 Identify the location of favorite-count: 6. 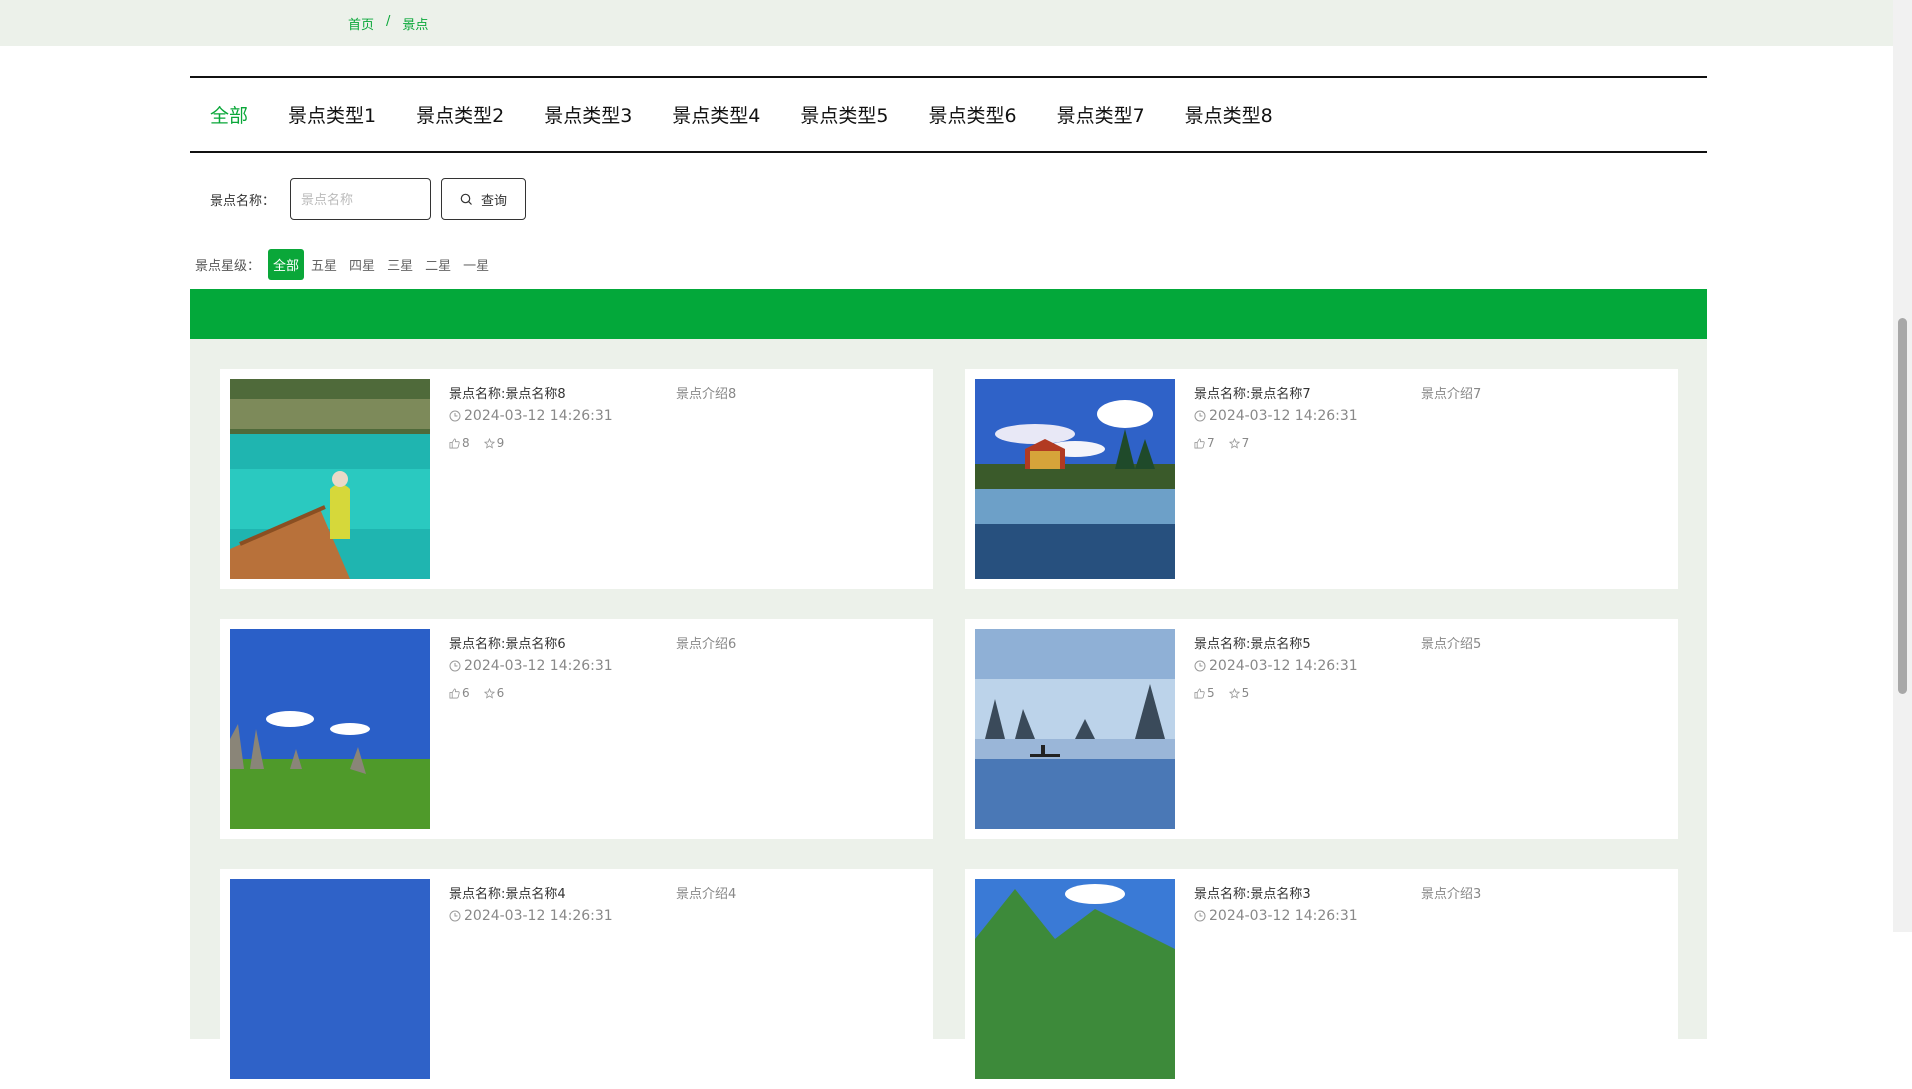
(494, 693).